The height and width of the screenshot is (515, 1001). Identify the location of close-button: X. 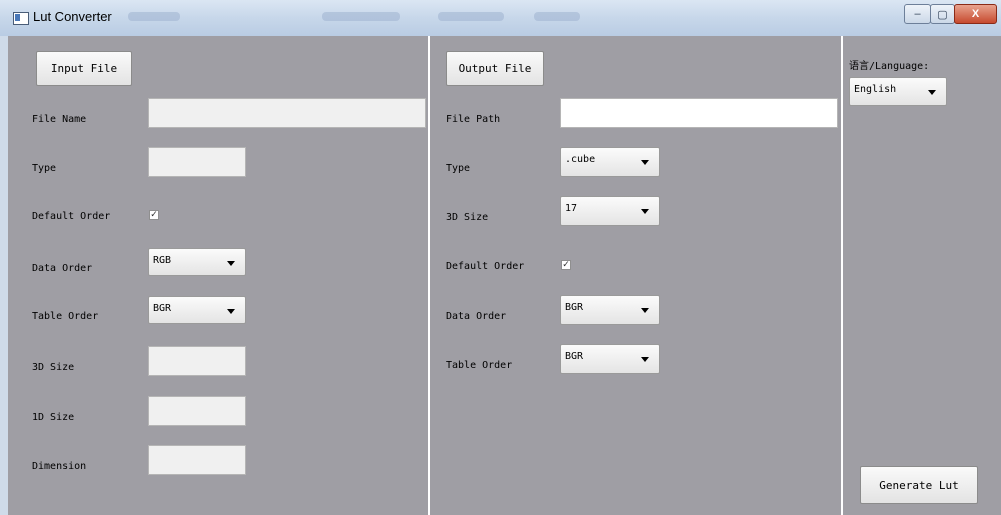
(975, 14).